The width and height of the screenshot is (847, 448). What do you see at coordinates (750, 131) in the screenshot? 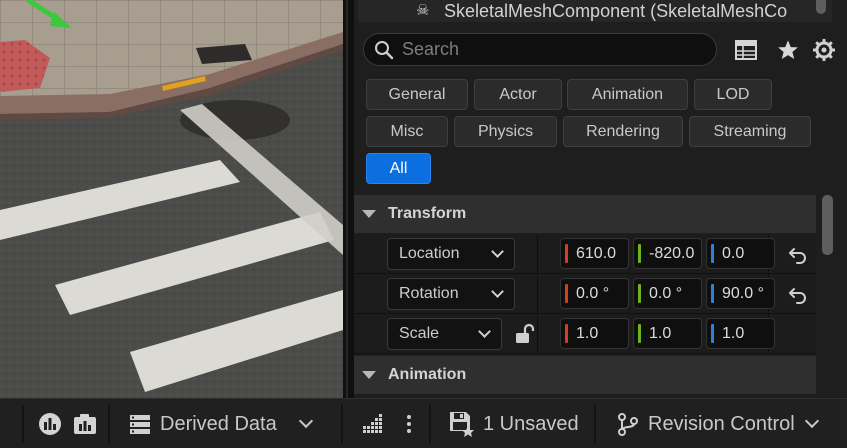
I see `filter-streaming: Streaming` at bounding box center [750, 131].